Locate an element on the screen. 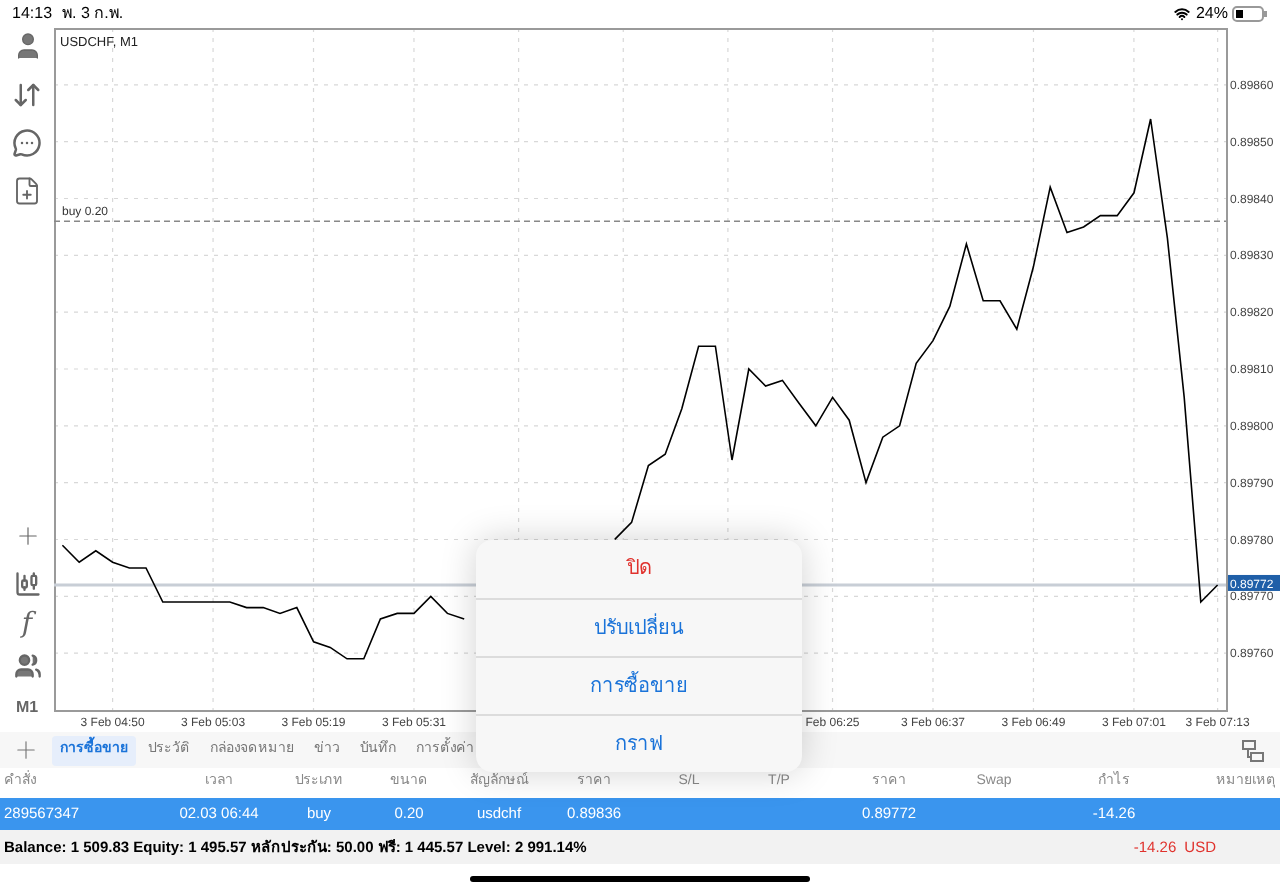 This screenshot has height=894, width=1280. battery-percent: 24% is located at coordinates (1211, 14).